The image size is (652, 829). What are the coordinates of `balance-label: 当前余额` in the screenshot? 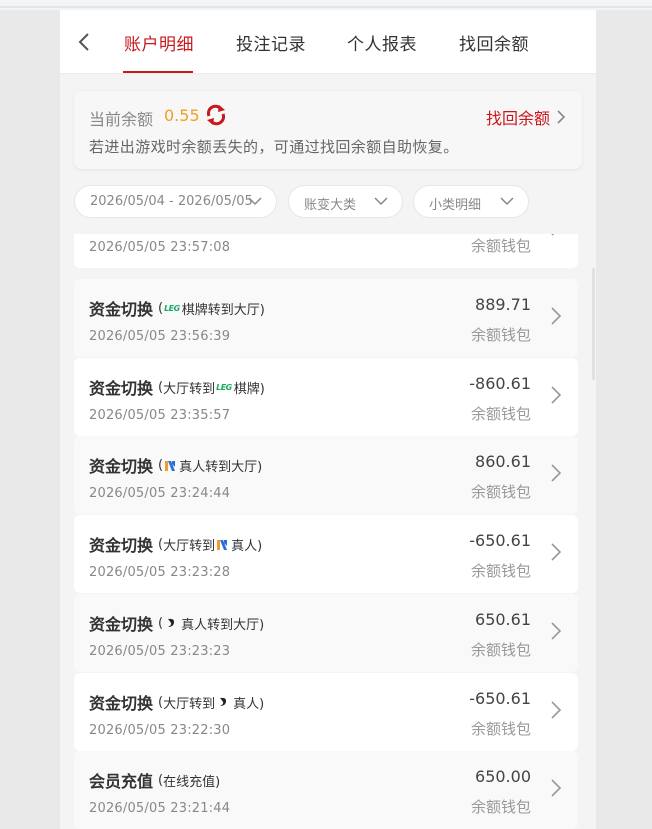 It's located at (121, 119).